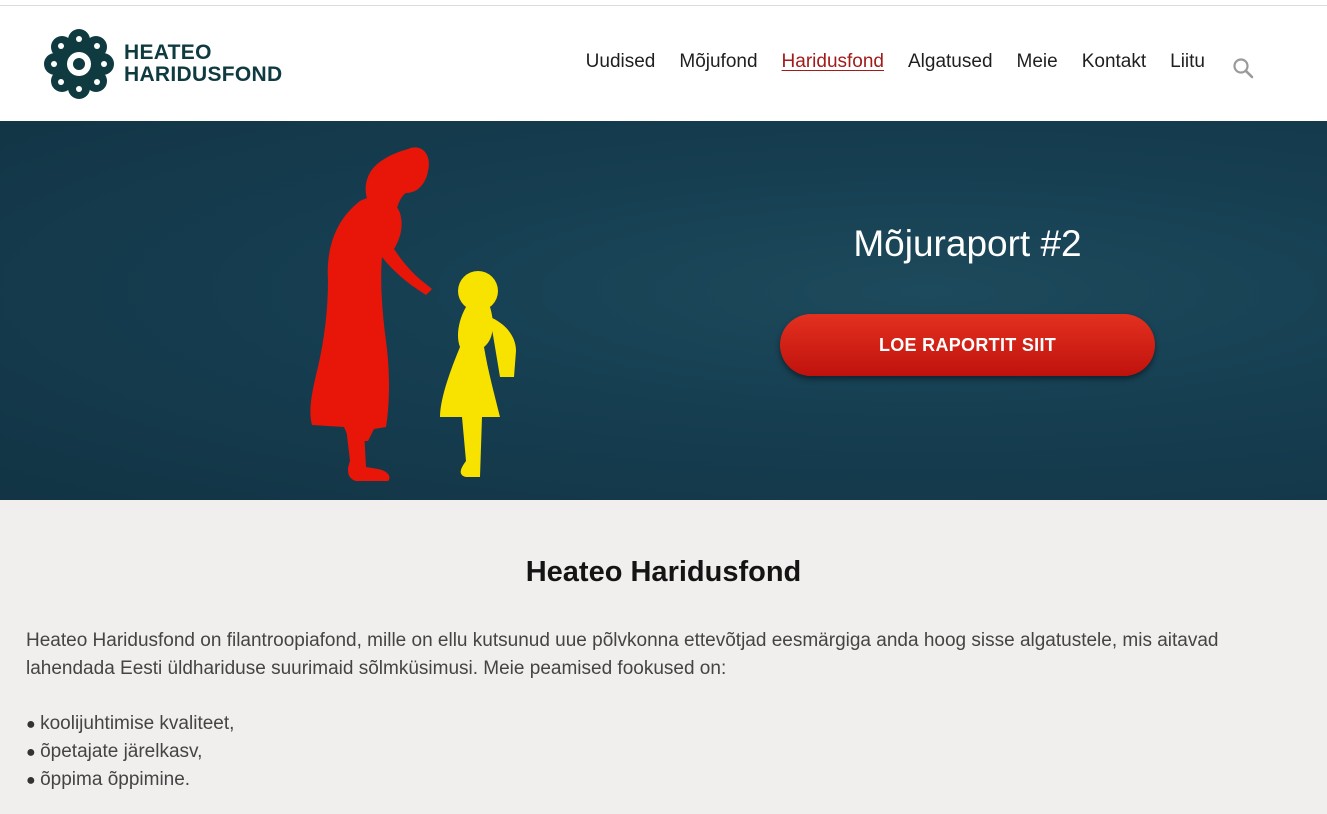 The height and width of the screenshot is (814, 1327). What do you see at coordinates (663, 572) in the screenshot?
I see `page-title: Heateo Haridusfond` at bounding box center [663, 572].